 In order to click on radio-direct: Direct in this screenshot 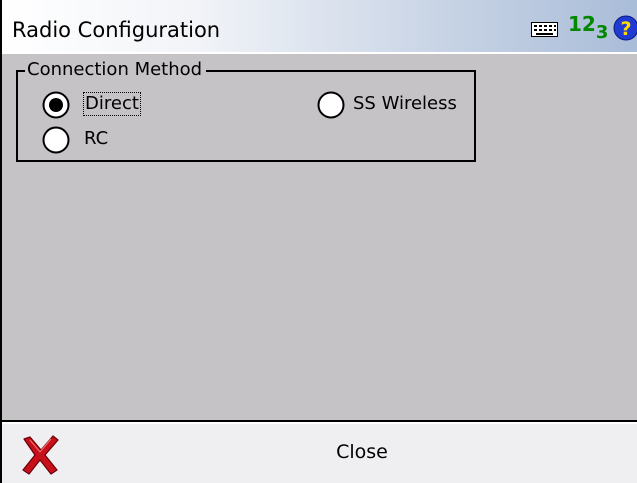, I will do `click(107, 105)`.